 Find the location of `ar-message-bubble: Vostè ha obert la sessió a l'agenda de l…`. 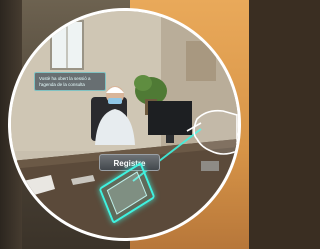

ar-message-bubble: Vostè ha obert la sessió a l'agenda de l… is located at coordinates (70, 81).